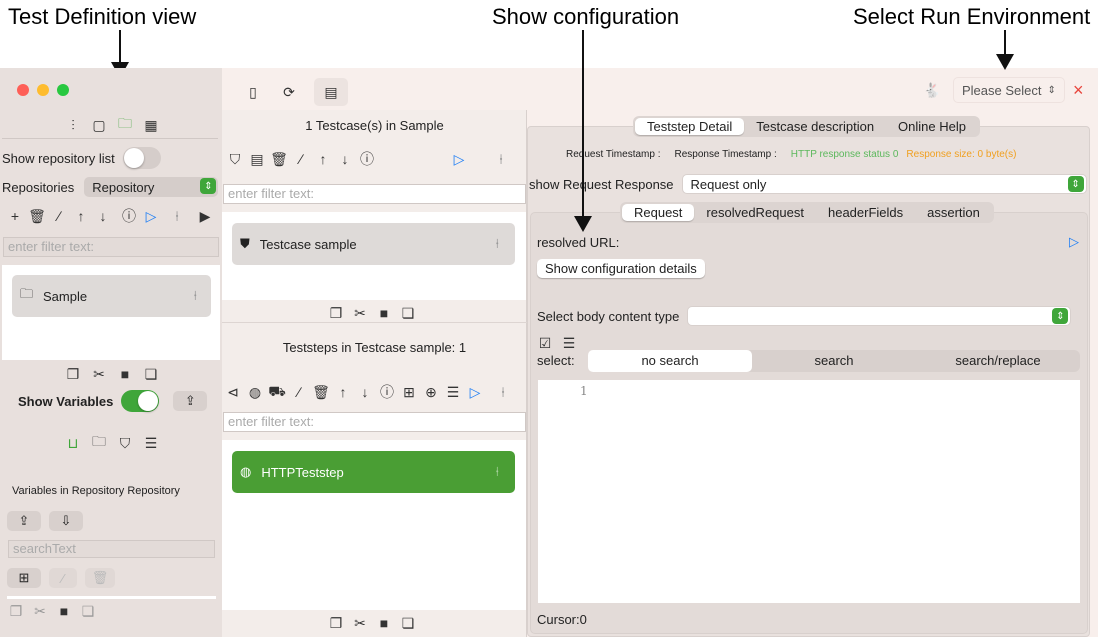 This screenshot has height=637, width=1113. Describe the element at coordinates (584, 391) in the screenshot. I see `line-number: 1` at that location.